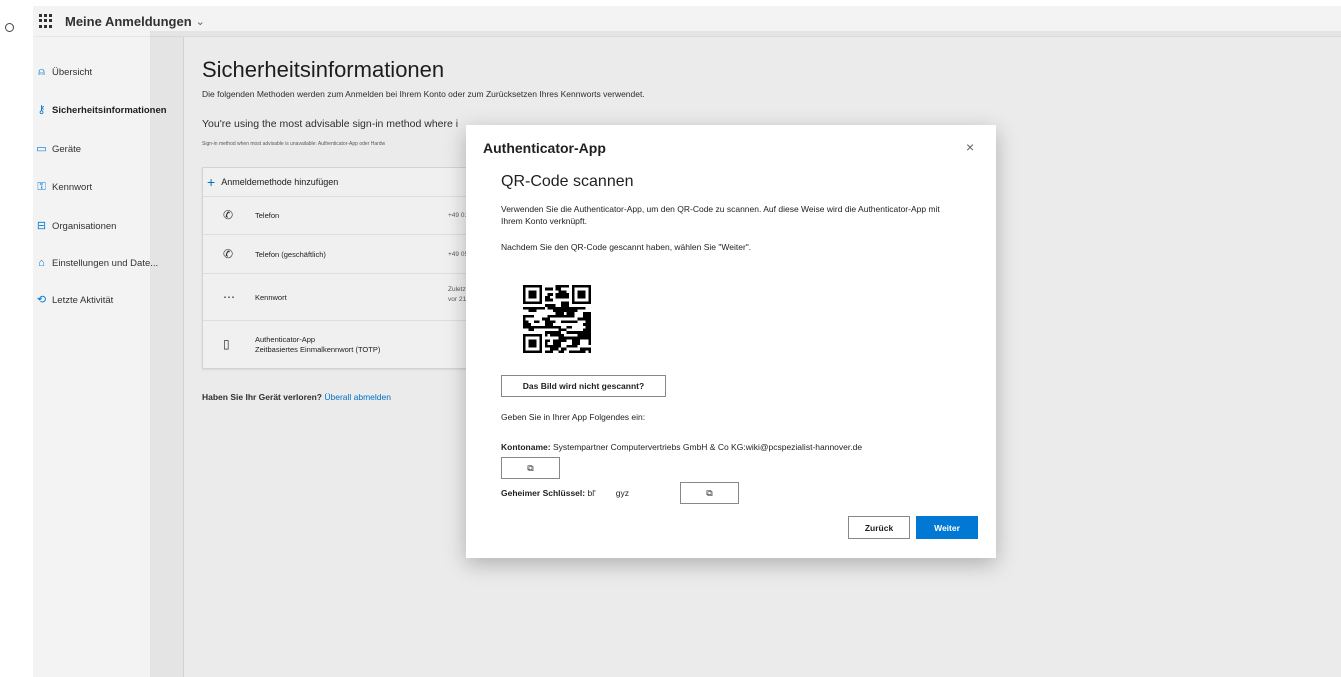 Image resolution: width=1341 pixels, height=677 pixels. Describe the element at coordinates (200, 21) in the screenshot. I see `chevron-down-icon: ⌄` at that location.